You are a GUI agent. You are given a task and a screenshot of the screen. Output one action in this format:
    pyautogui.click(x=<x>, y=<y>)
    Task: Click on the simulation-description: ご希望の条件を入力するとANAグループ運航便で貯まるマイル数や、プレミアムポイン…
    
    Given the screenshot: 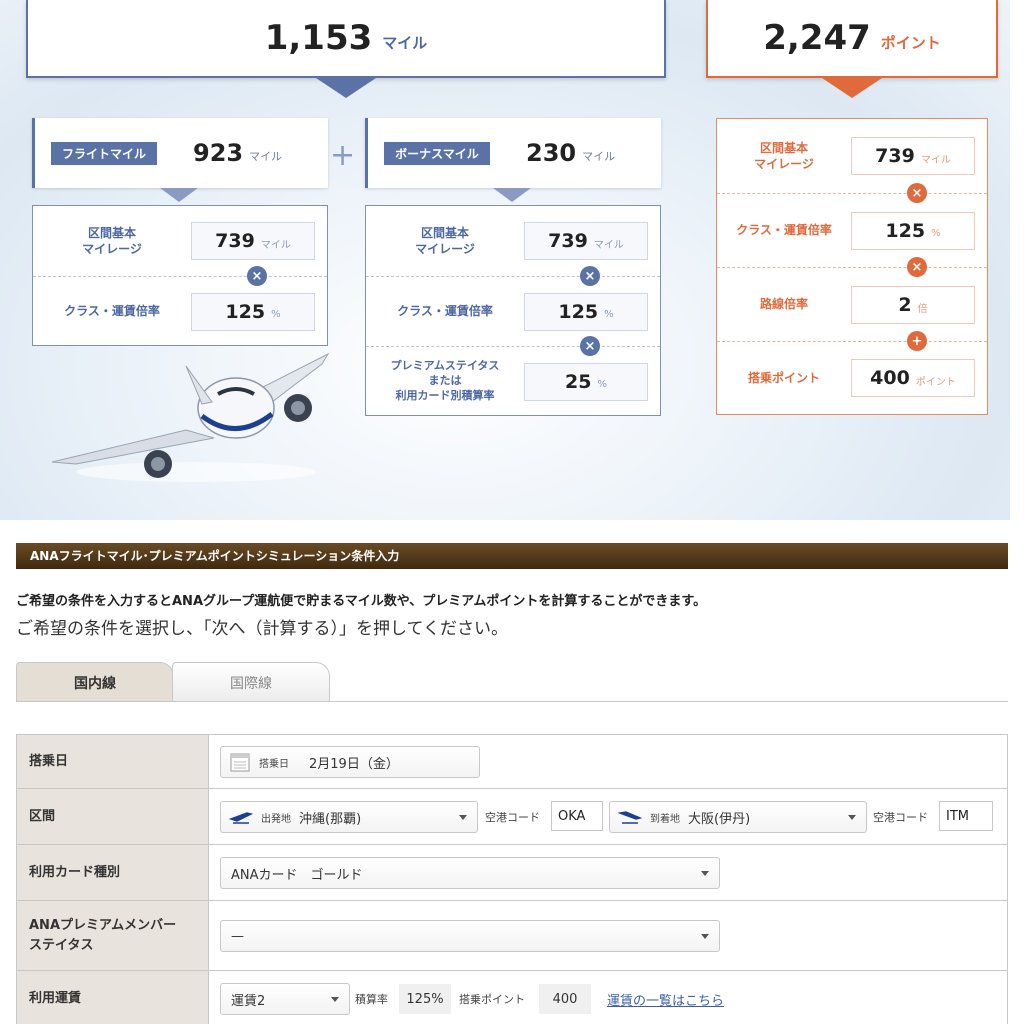 What is the action you would take?
    pyautogui.click(x=361, y=601)
    